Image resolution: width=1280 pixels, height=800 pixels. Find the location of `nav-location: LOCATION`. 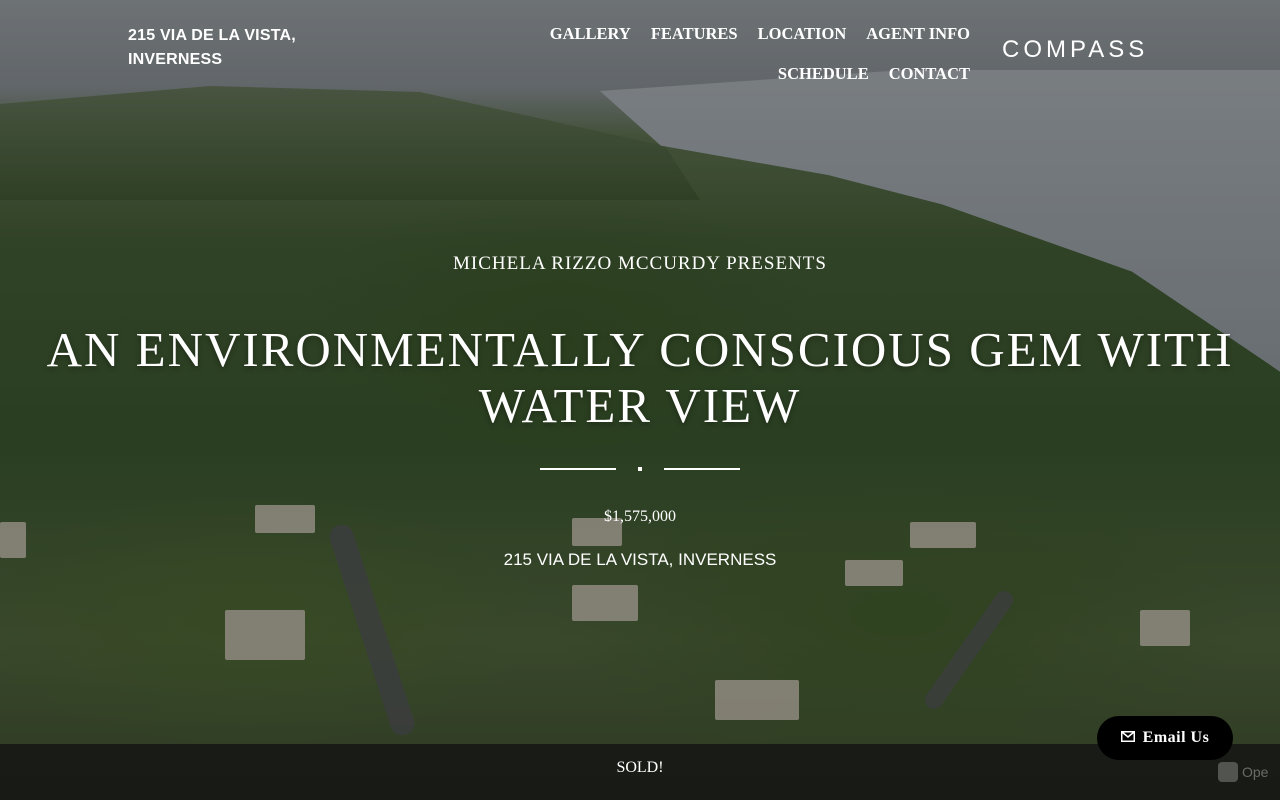

nav-location: LOCATION is located at coordinates (802, 34).